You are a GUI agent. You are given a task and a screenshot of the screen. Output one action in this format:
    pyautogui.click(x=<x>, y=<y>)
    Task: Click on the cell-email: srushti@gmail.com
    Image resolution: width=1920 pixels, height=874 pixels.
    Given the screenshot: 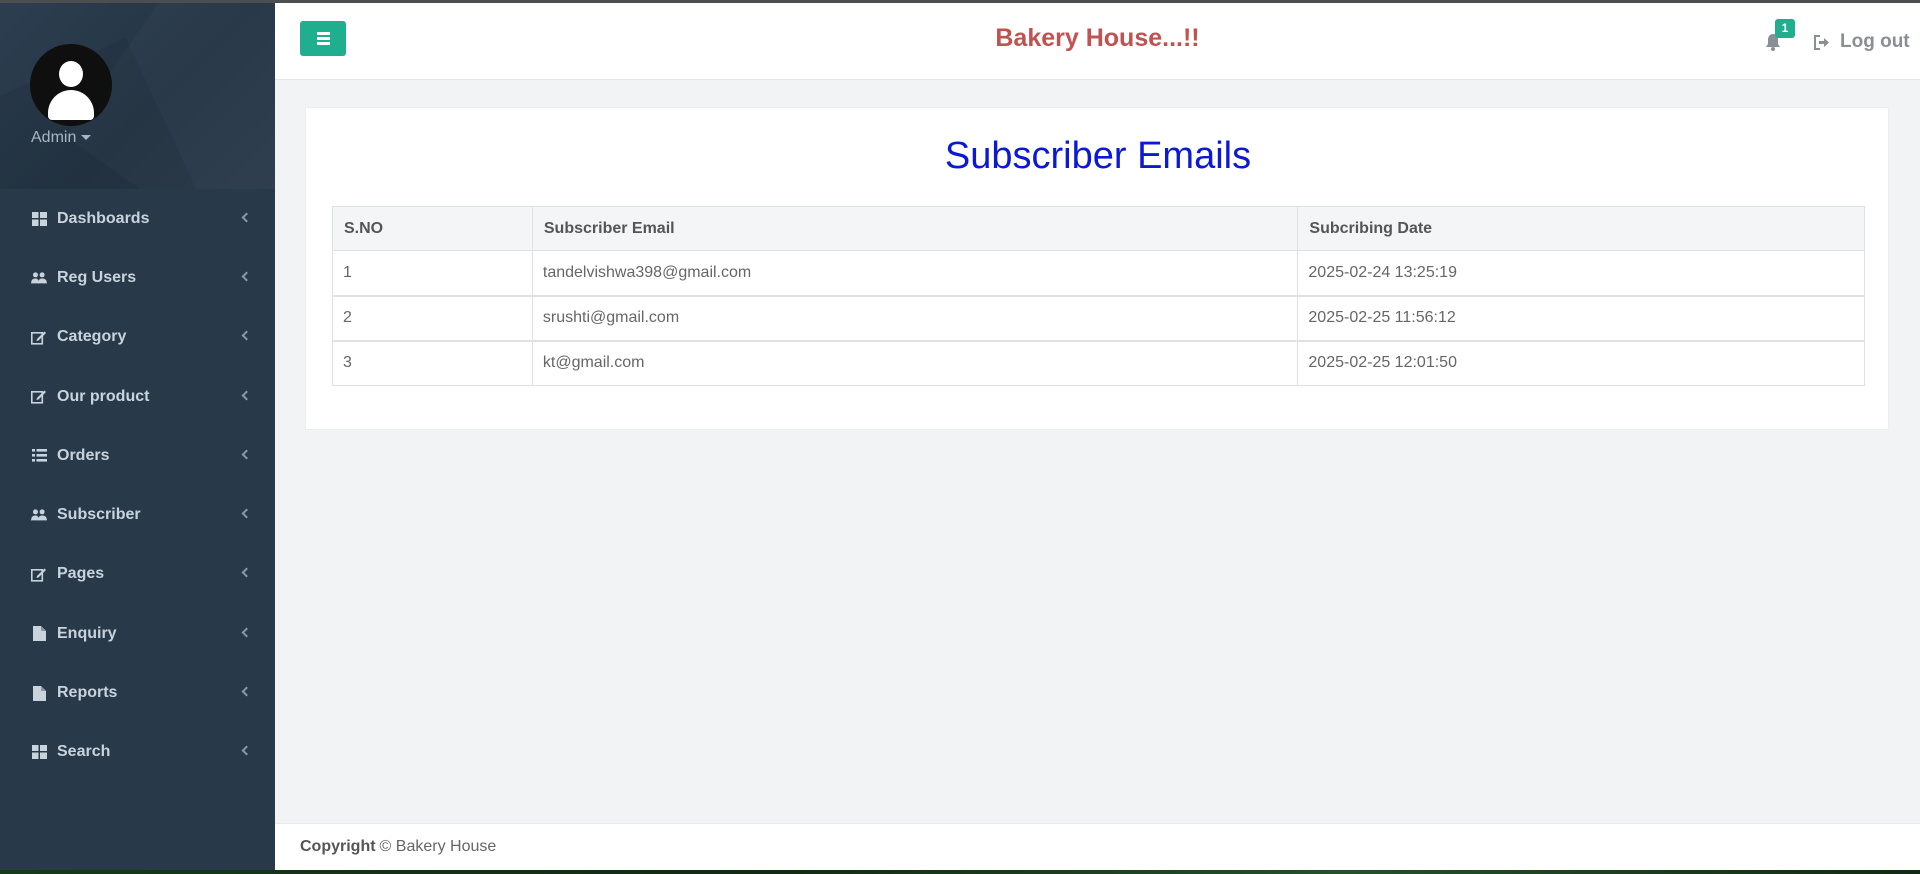 What is the action you would take?
    pyautogui.click(x=915, y=317)
    